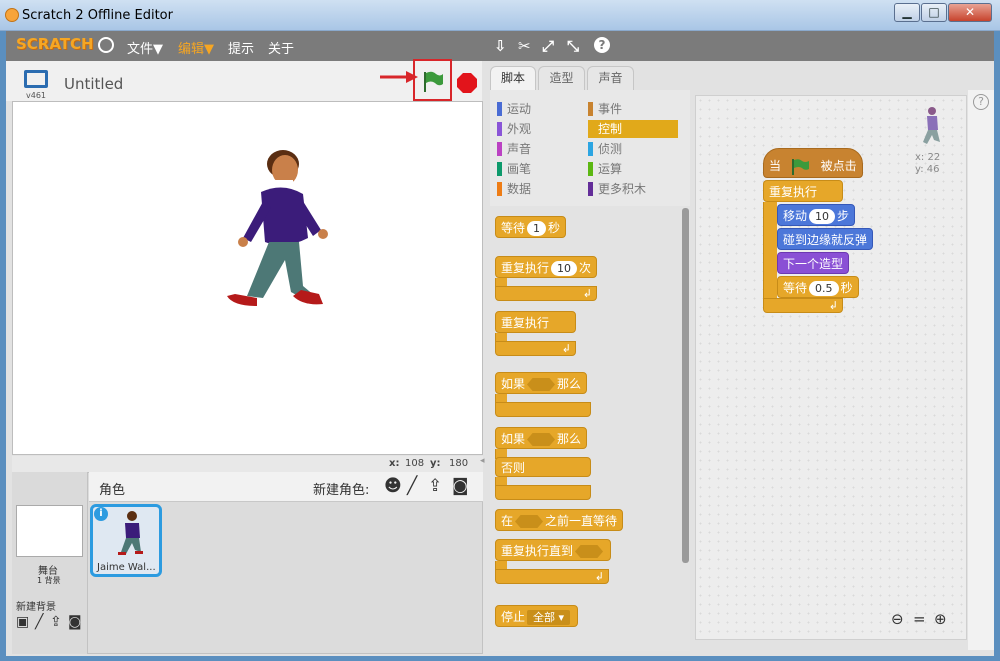 The image size is (1000, 661). I want to click on move-unit: 步, so click(843, 216).